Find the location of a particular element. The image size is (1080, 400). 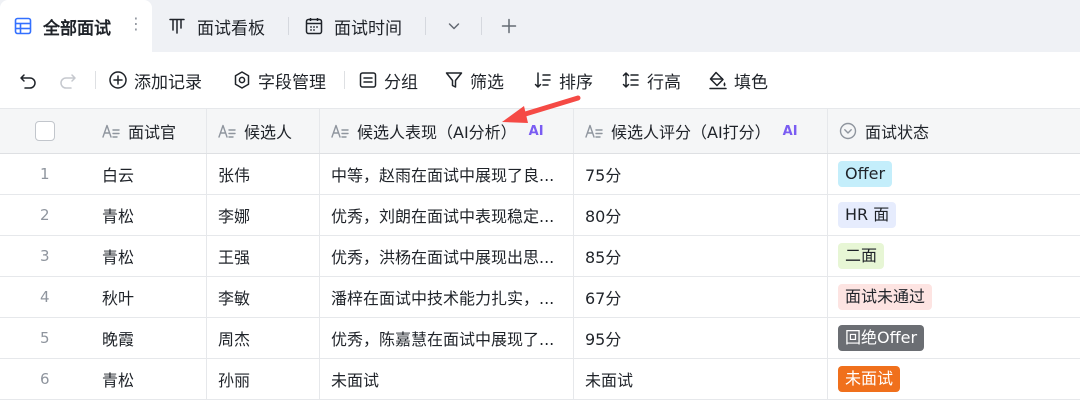

cell-performance: 未面试 is located at coordinates (449, 379).